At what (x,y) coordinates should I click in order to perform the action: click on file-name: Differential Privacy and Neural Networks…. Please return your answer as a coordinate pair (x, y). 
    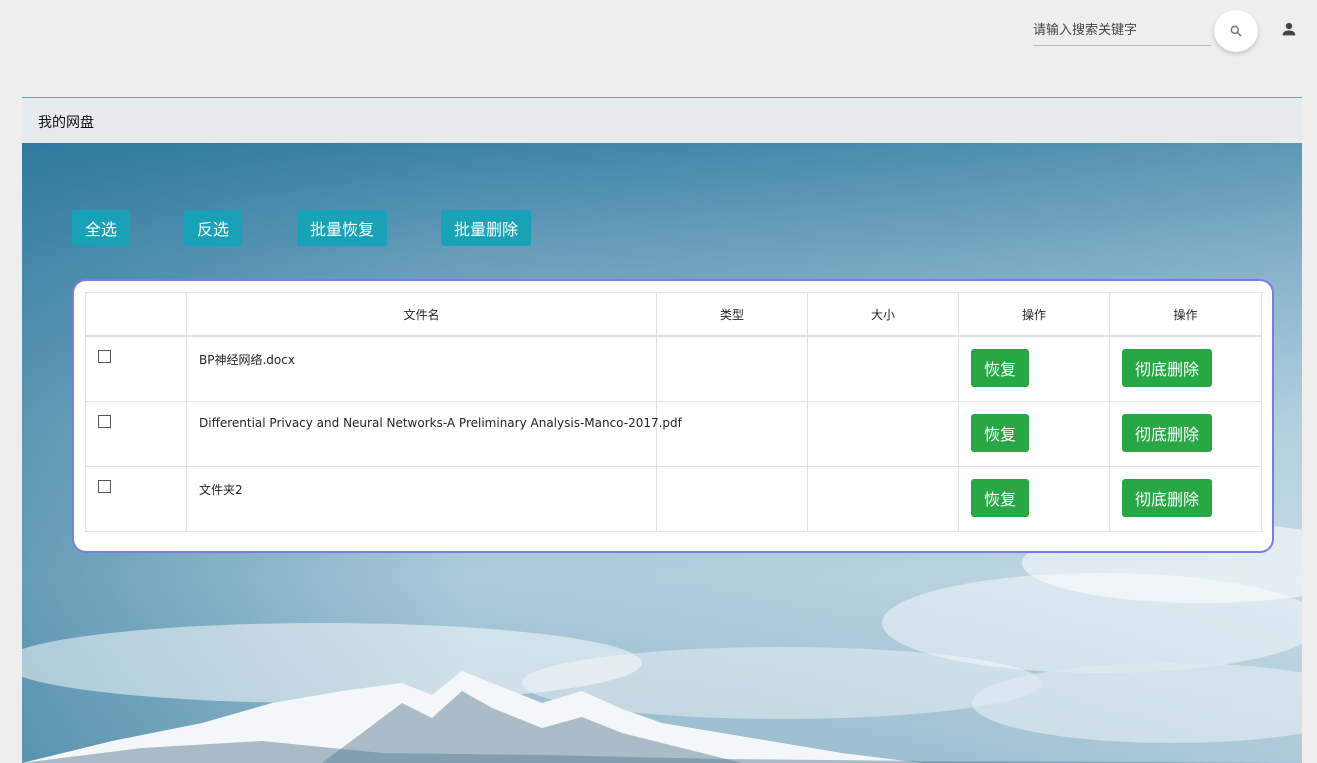
    Looking at the image, I should click on (440, 423).